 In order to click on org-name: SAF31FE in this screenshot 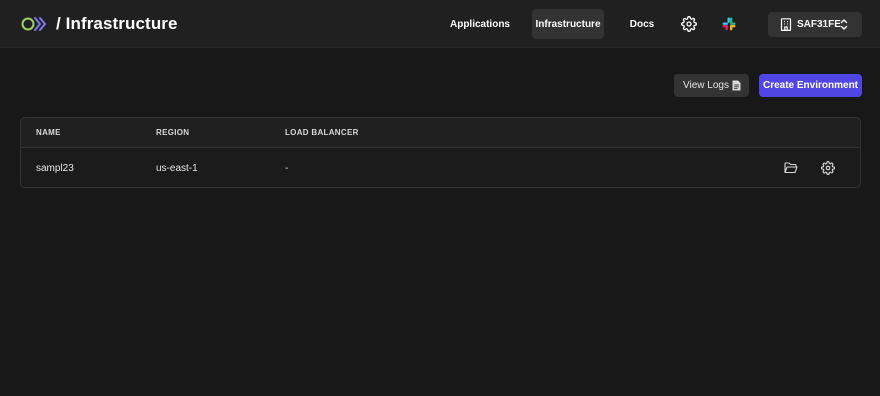, I will do `click(819, 24)`.